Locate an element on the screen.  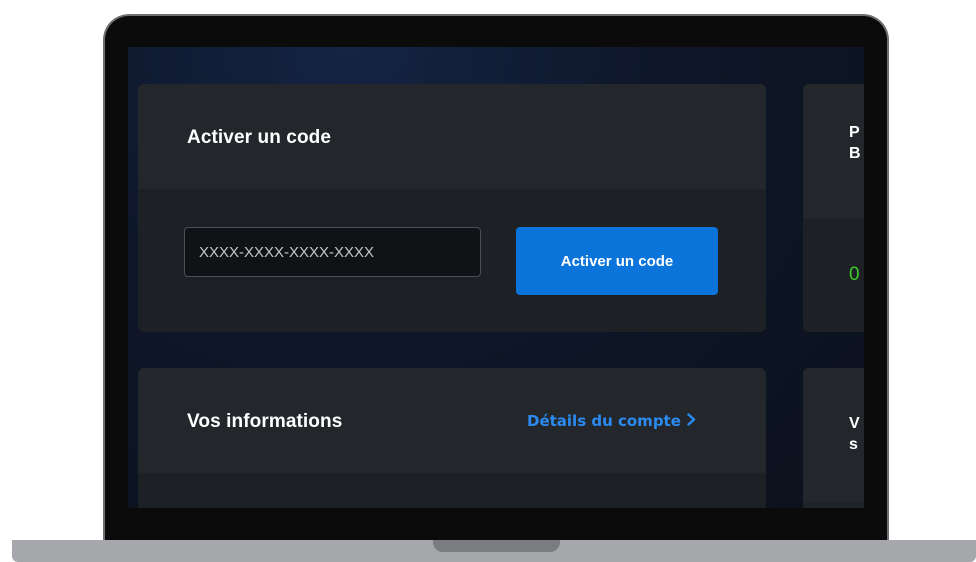
secondary-card: V s is located at coordinates (833, 438).